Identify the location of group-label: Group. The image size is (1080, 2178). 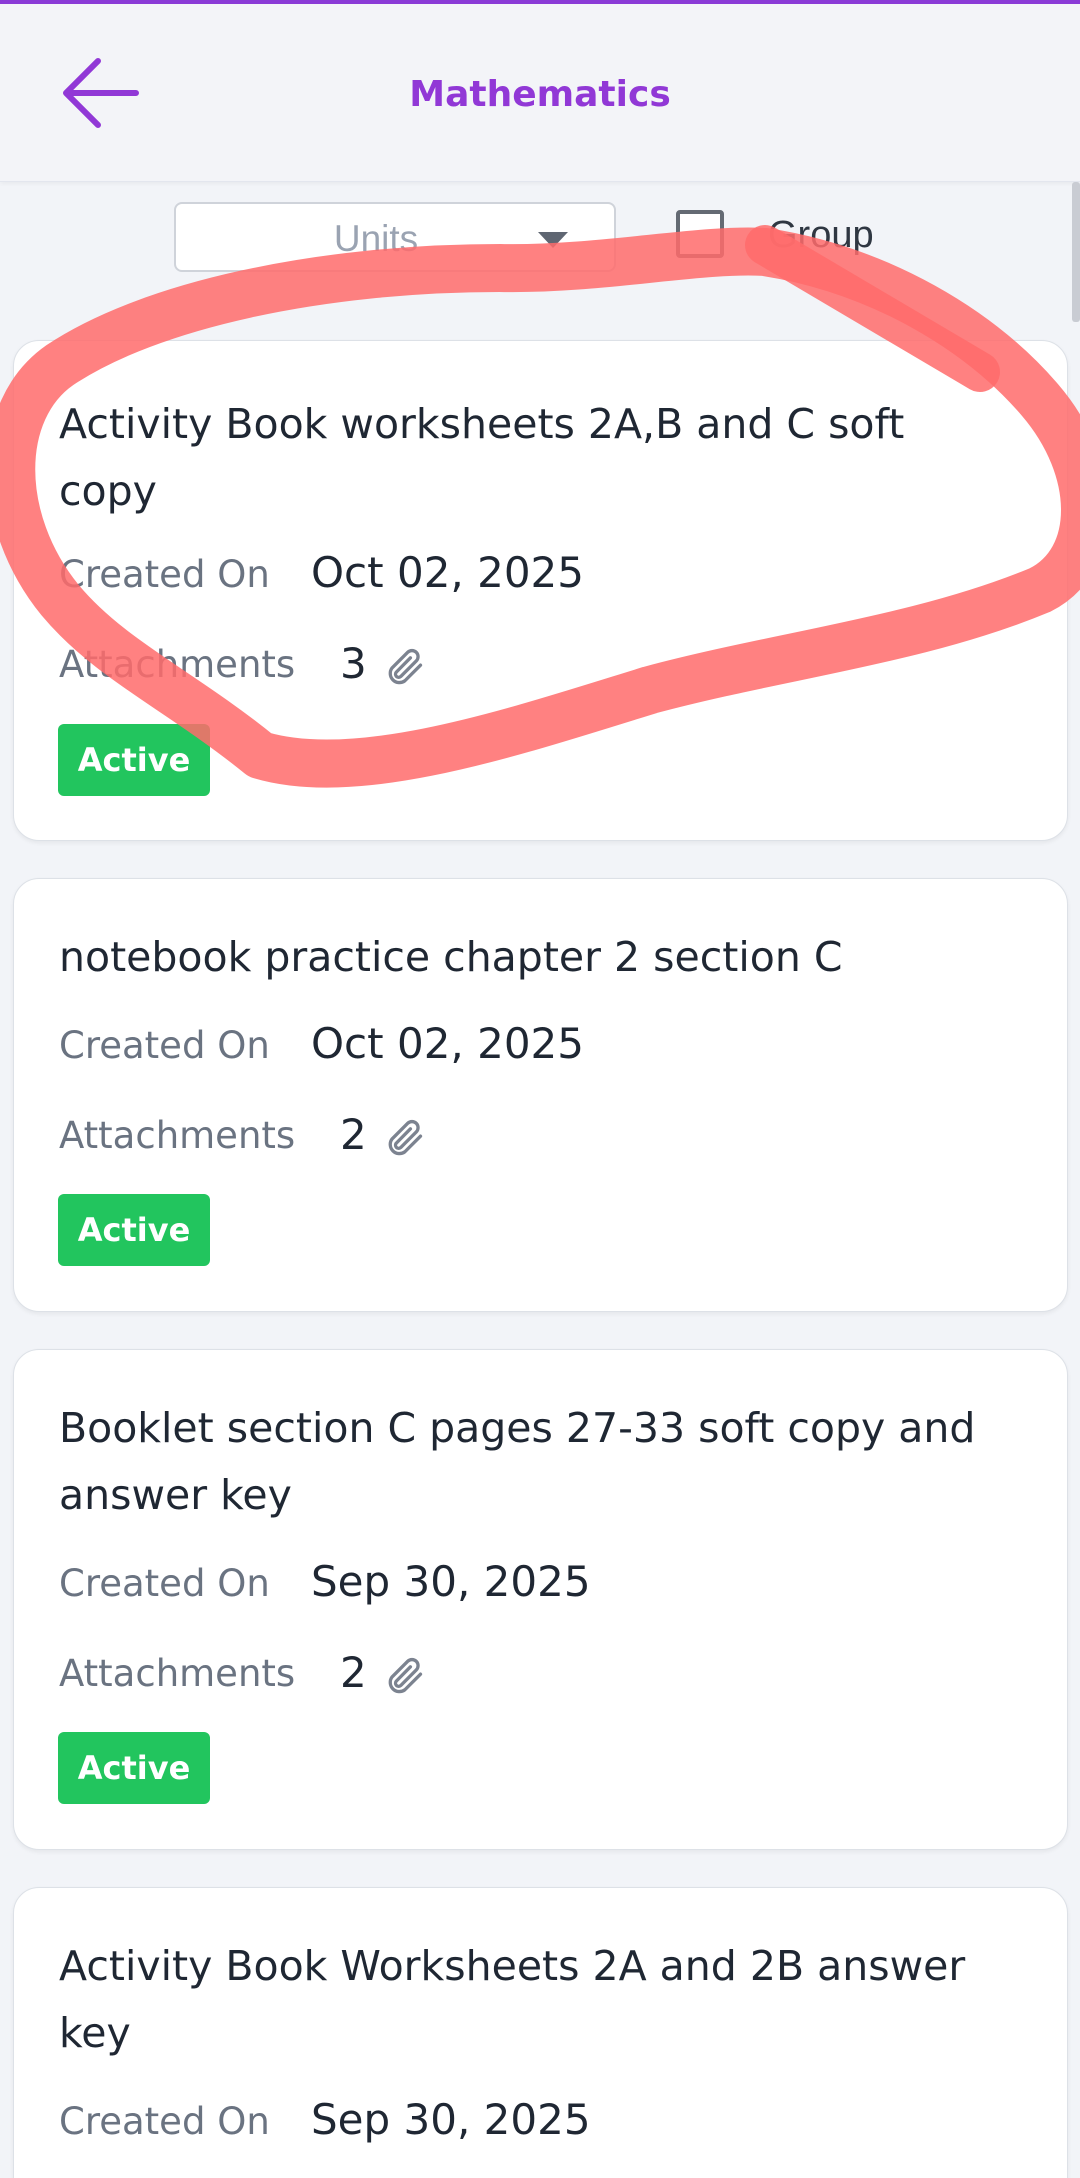
(821, 235).